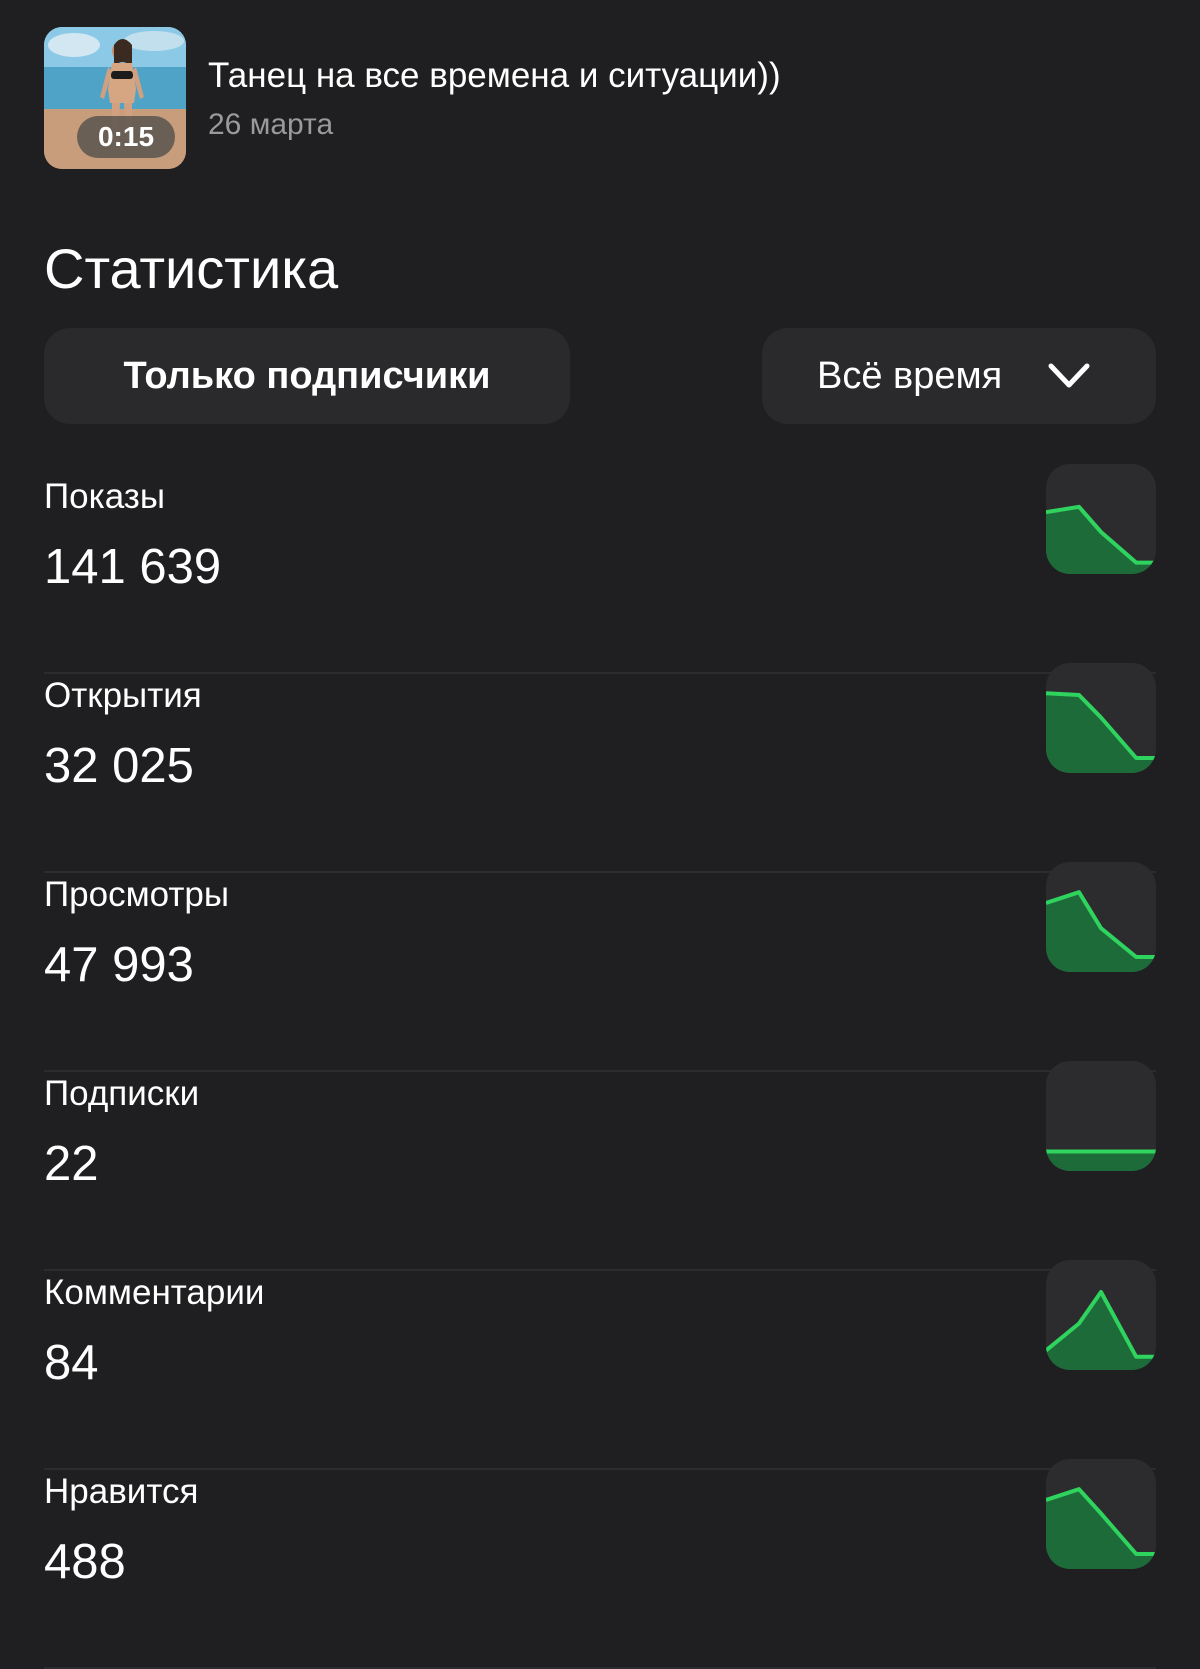 This screenshot has width=1200, height=1669. What do you see at coordinates (494, 76) in the screenshot?
I see `video-title: Танец на все времена и ситуации))` at bounding box center [494, 76].